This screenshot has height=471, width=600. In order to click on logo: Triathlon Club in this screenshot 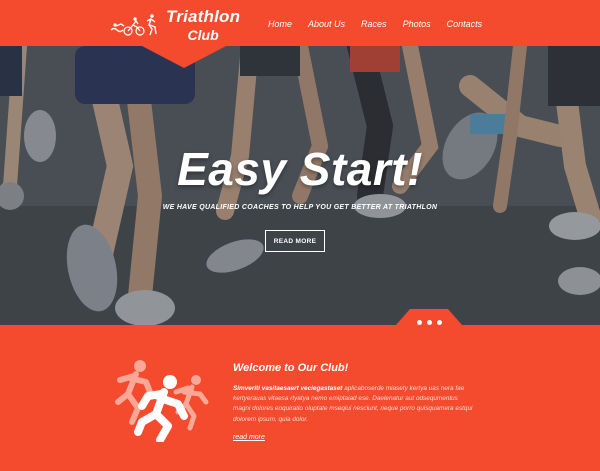, I will do `click(175, 25)`.